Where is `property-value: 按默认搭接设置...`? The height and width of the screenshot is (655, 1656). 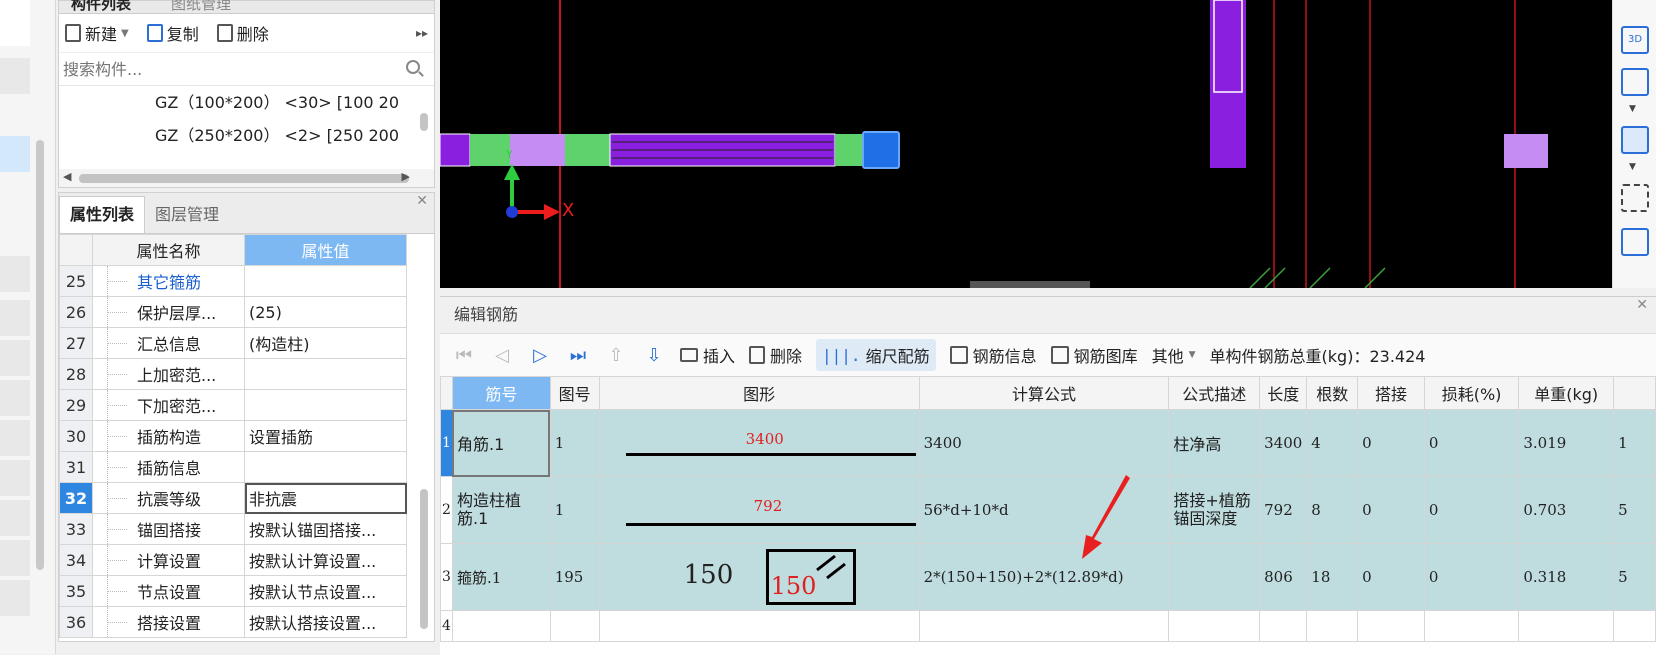
property-value: 按默认搭接设置... is located at coordinates (325, 622).